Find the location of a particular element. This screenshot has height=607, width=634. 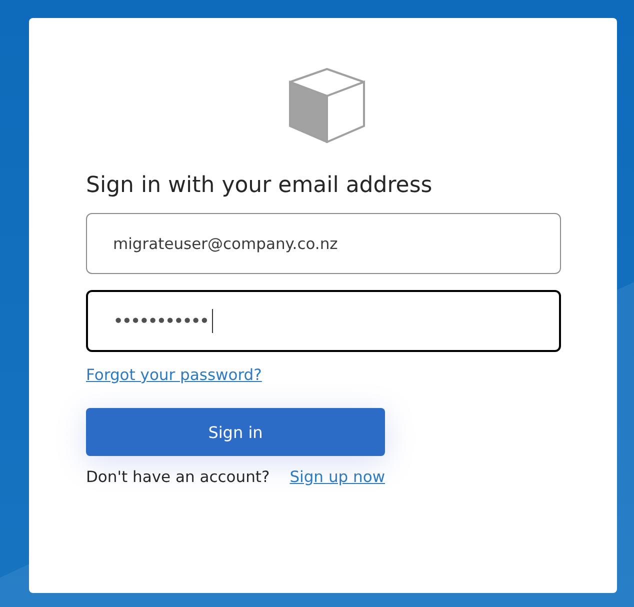

page-title: Sign in with your email address is located at coordinates (259, 185).